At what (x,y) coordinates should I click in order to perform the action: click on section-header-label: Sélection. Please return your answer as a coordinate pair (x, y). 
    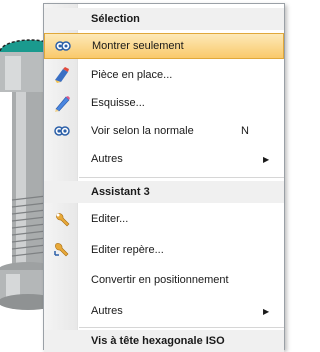
    Looking at the image, I should click on (115, 19).